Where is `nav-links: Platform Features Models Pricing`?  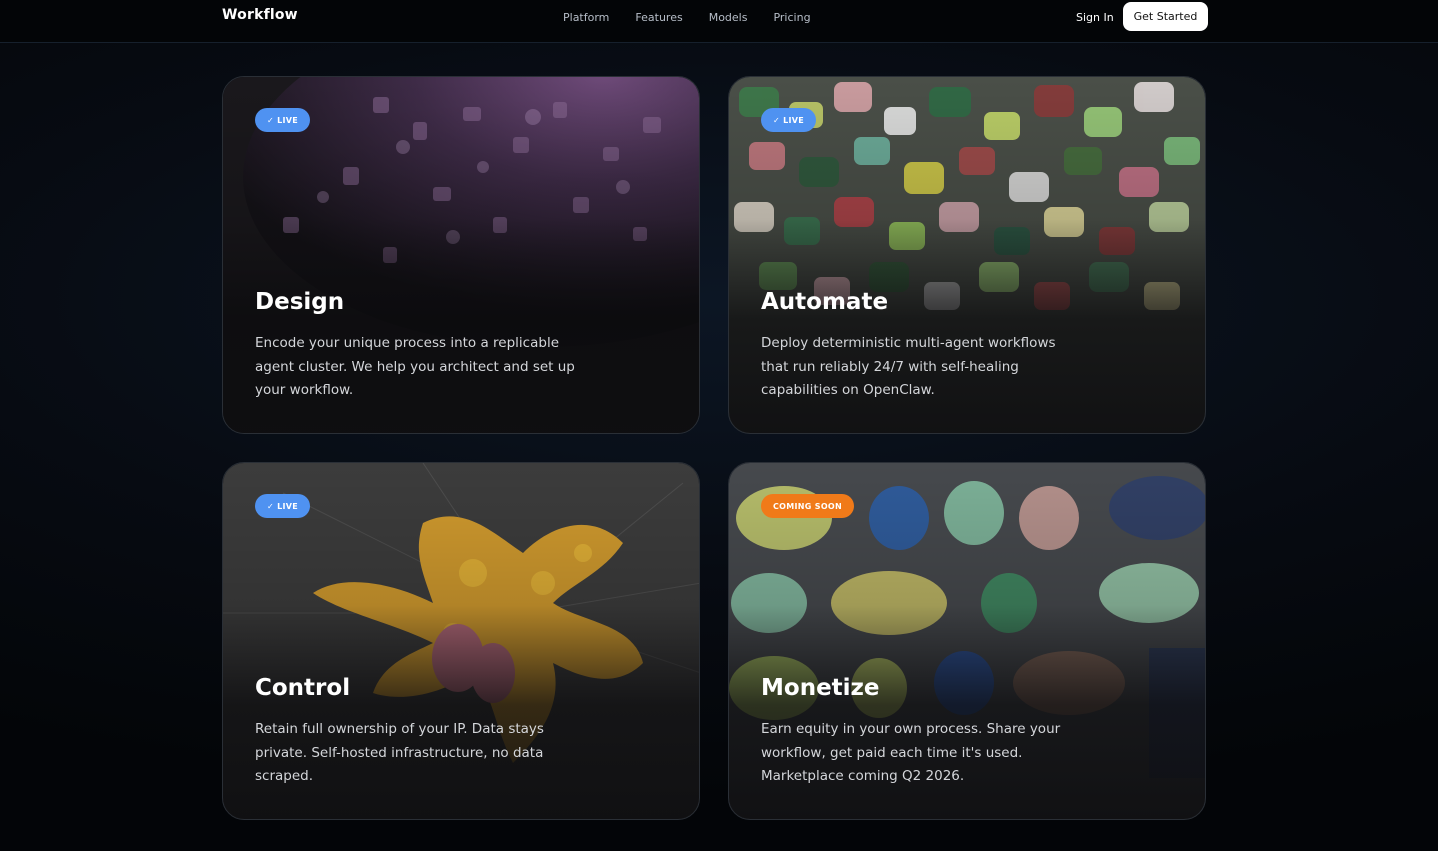
nav-links: Platform Features Models Pricing is located at coordinates (700, 17).